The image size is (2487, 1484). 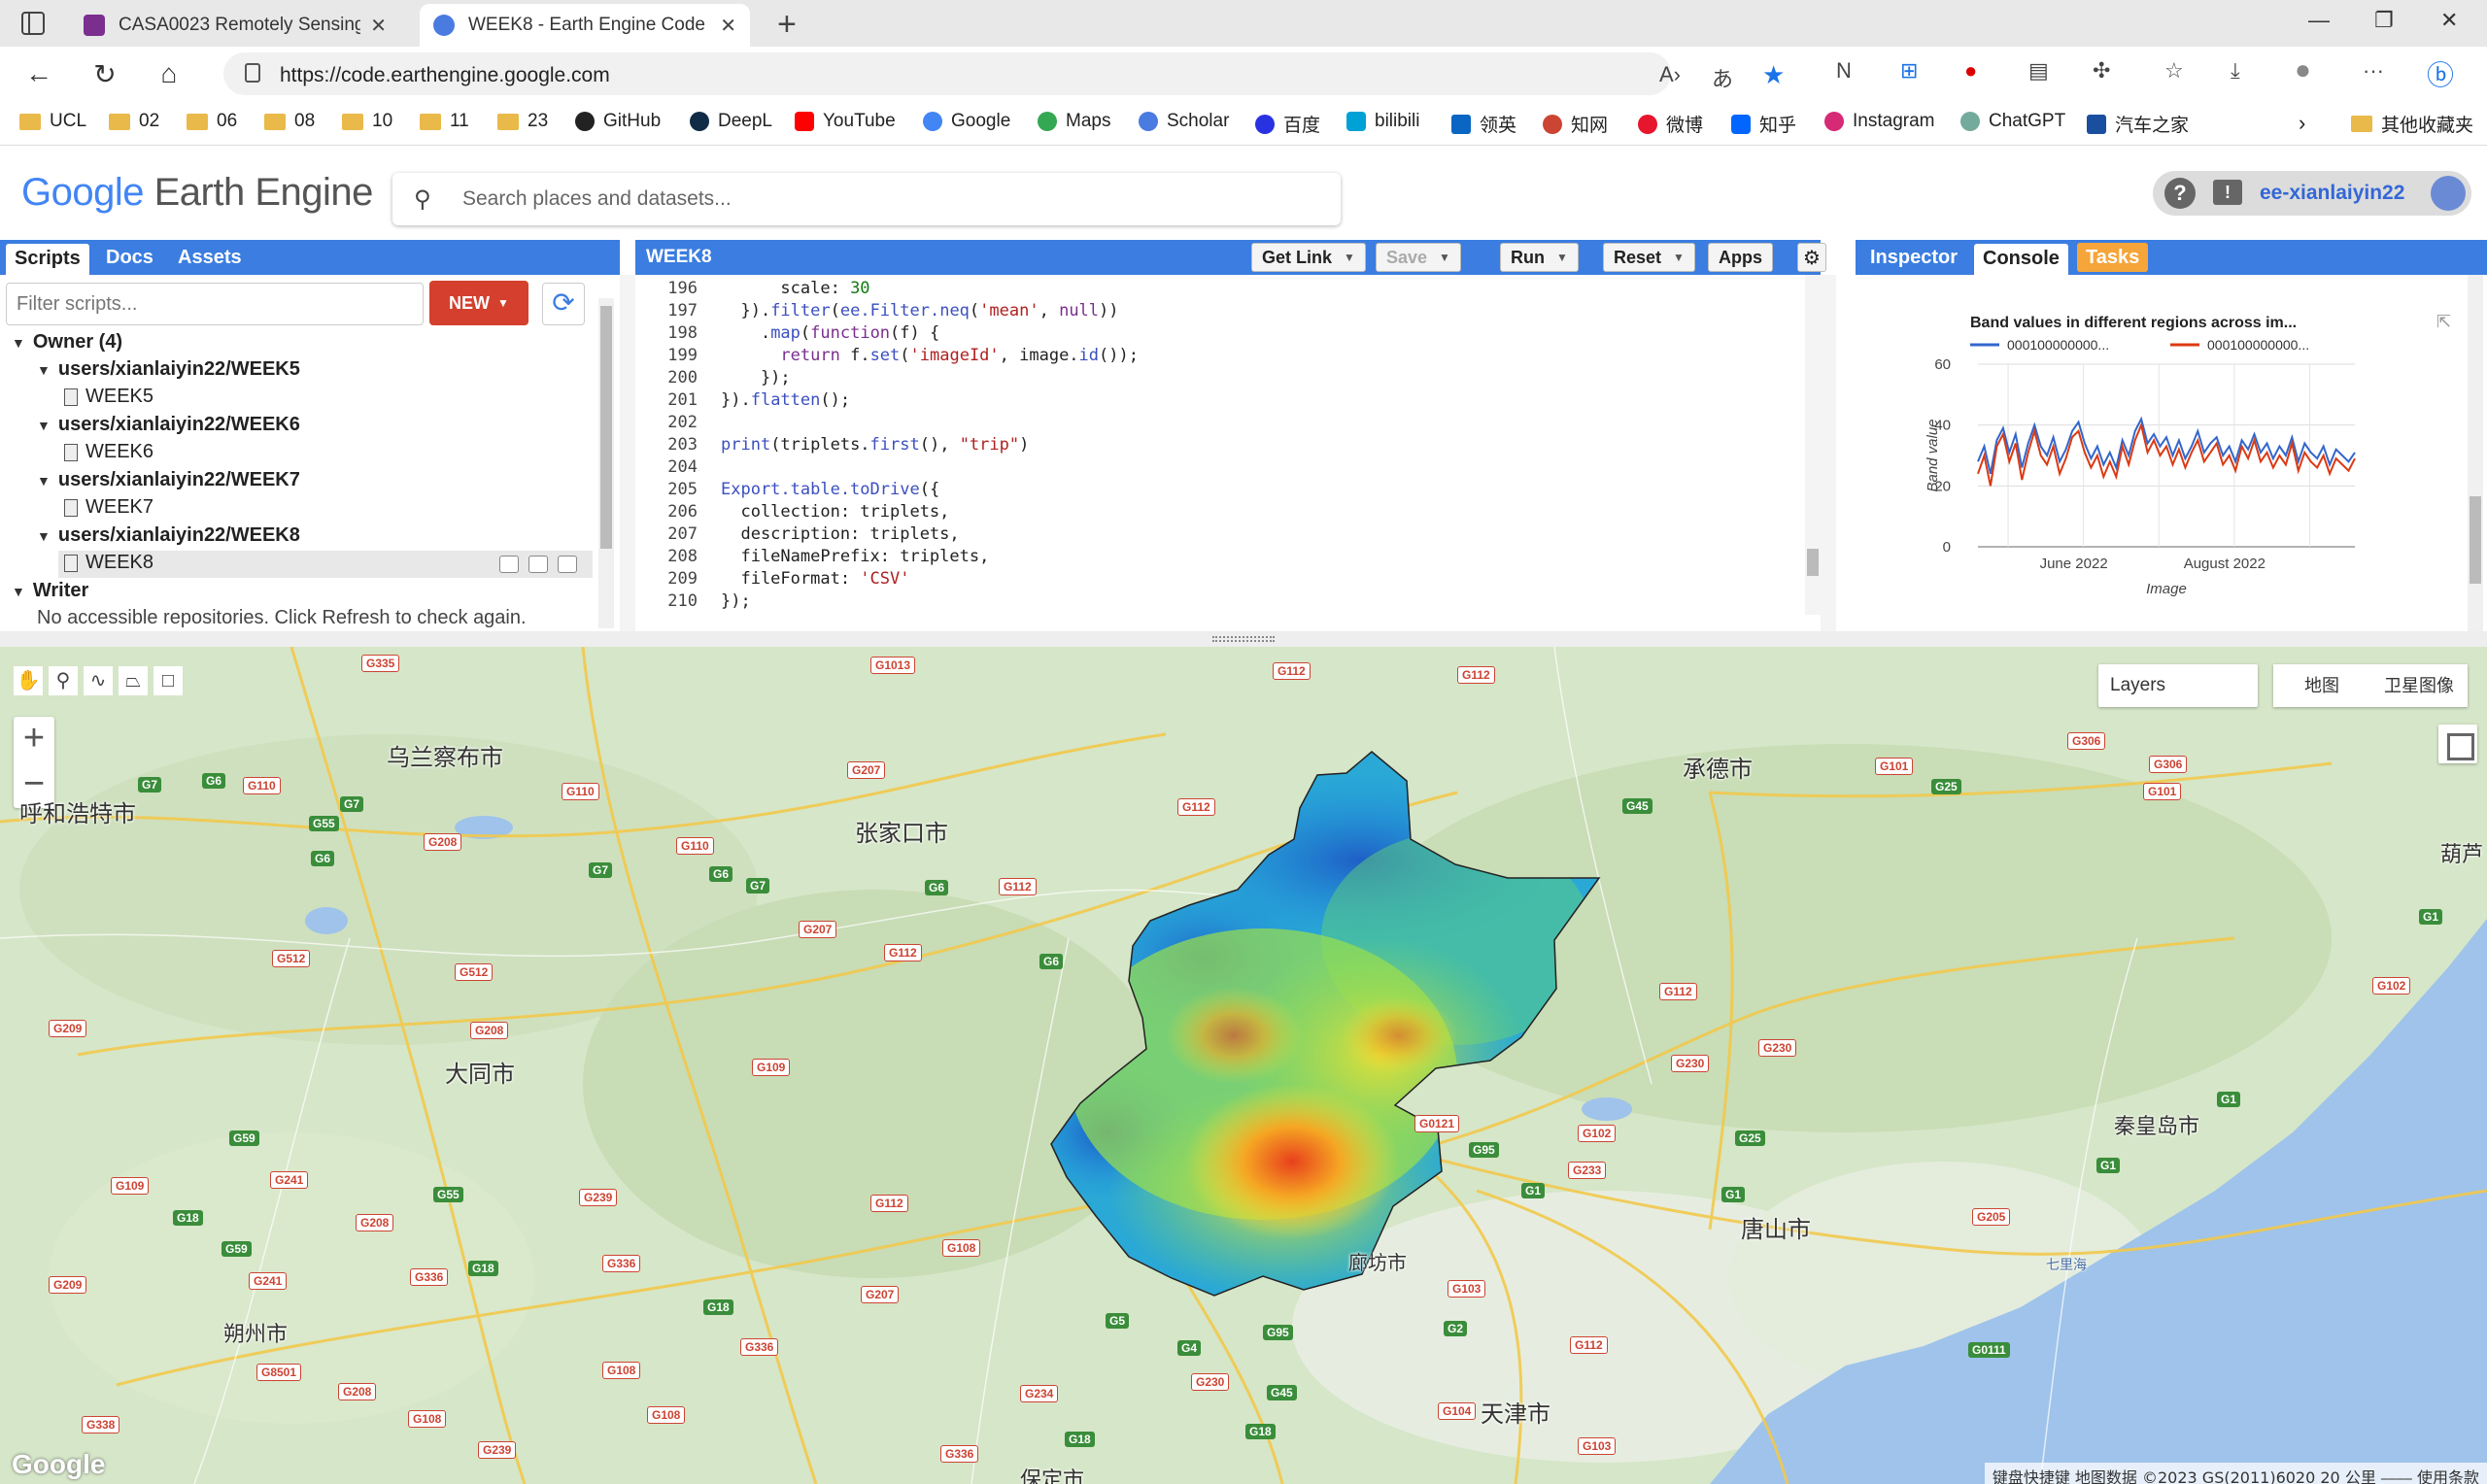 I want to click on fullscreen-icon, so click(x=2457, y=744).